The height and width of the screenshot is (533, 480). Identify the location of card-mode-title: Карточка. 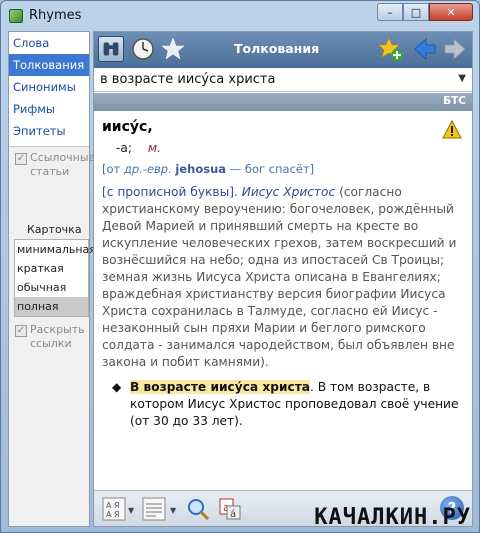
(54, 229).